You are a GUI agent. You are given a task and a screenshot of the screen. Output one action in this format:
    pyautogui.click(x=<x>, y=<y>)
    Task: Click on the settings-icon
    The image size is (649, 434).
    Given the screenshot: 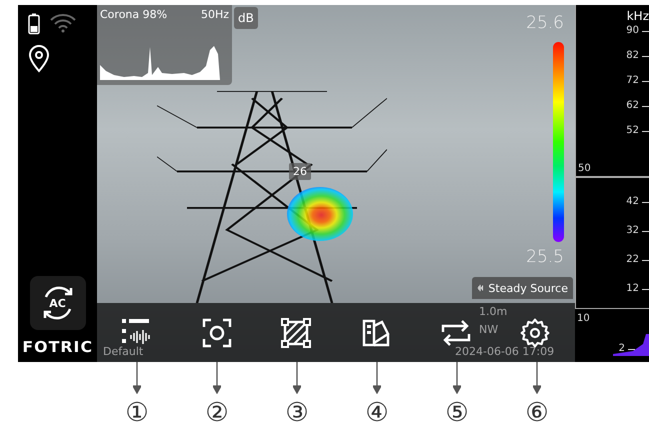 What is the action you would take?
    pyautogui.click(x=535, y=332)
    